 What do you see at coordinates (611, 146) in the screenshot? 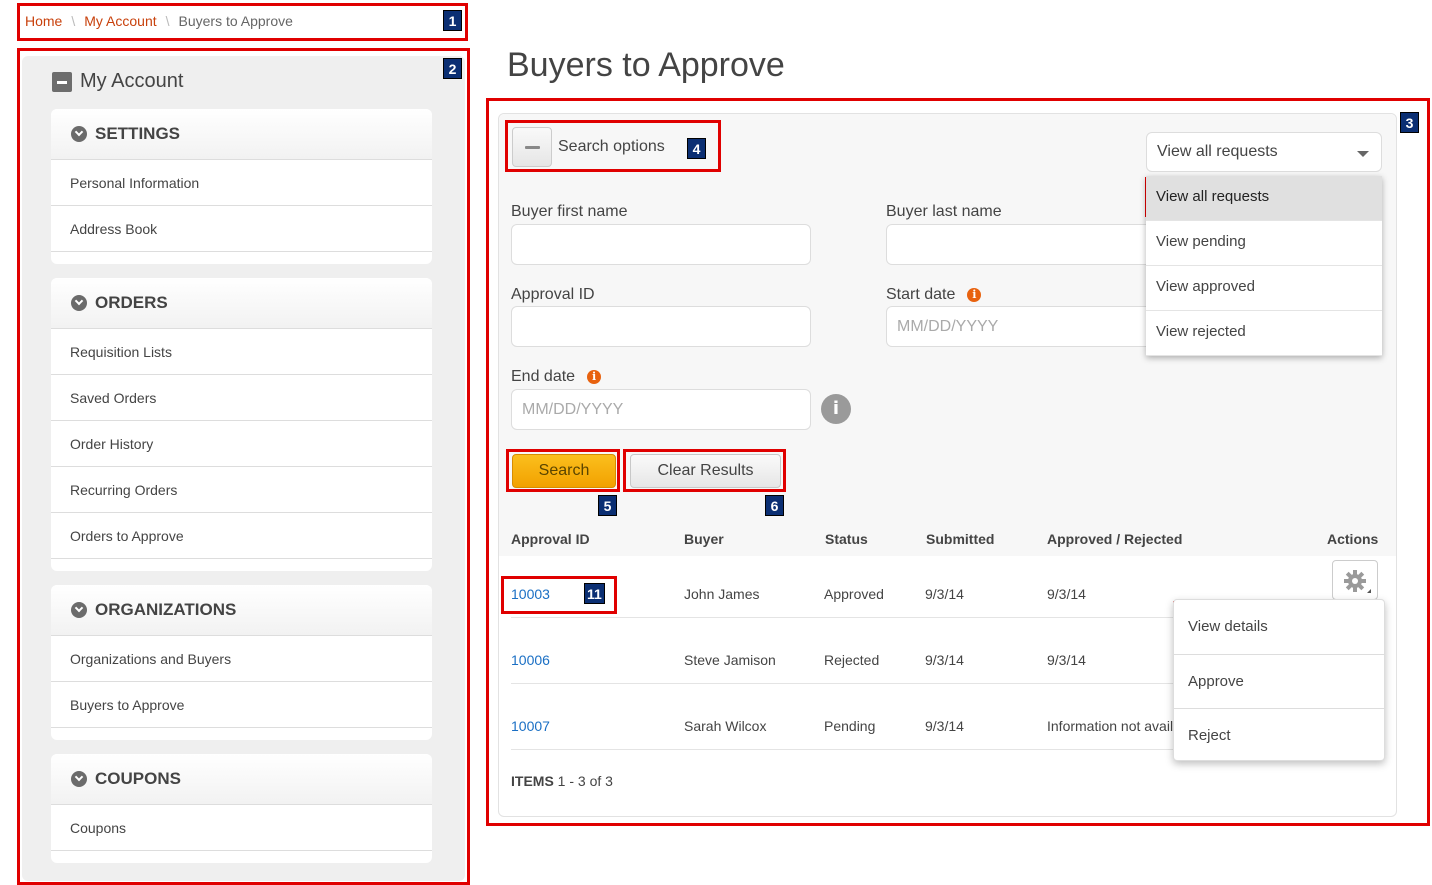
I see `search-options-label: Search options` at bounding box center [611, 146].